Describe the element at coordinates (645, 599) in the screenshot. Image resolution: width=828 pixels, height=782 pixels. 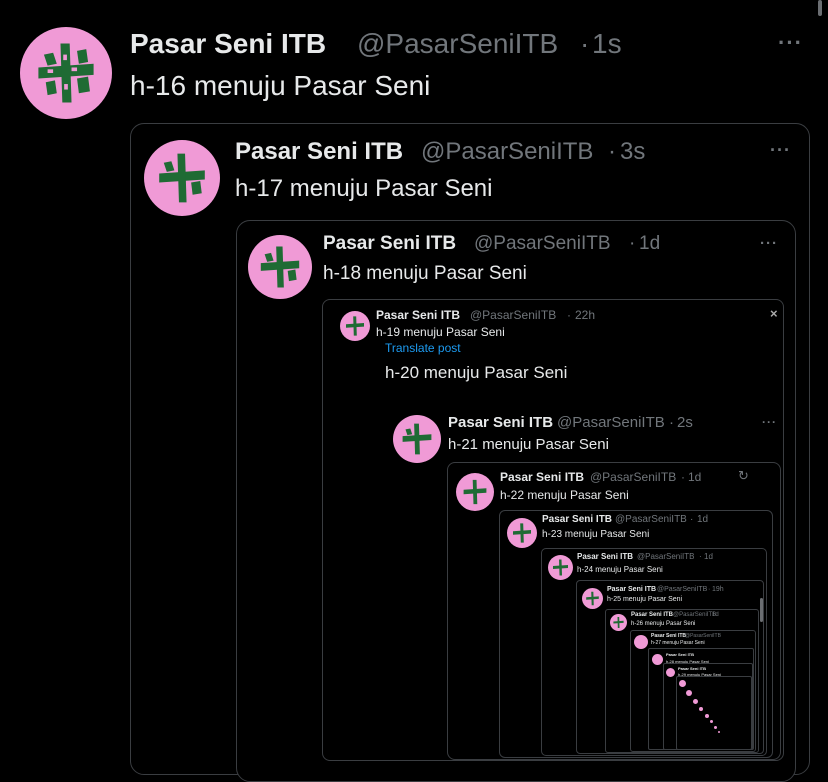
I see `tweet-text: h-25 menuju Pasar Seni` at that location.